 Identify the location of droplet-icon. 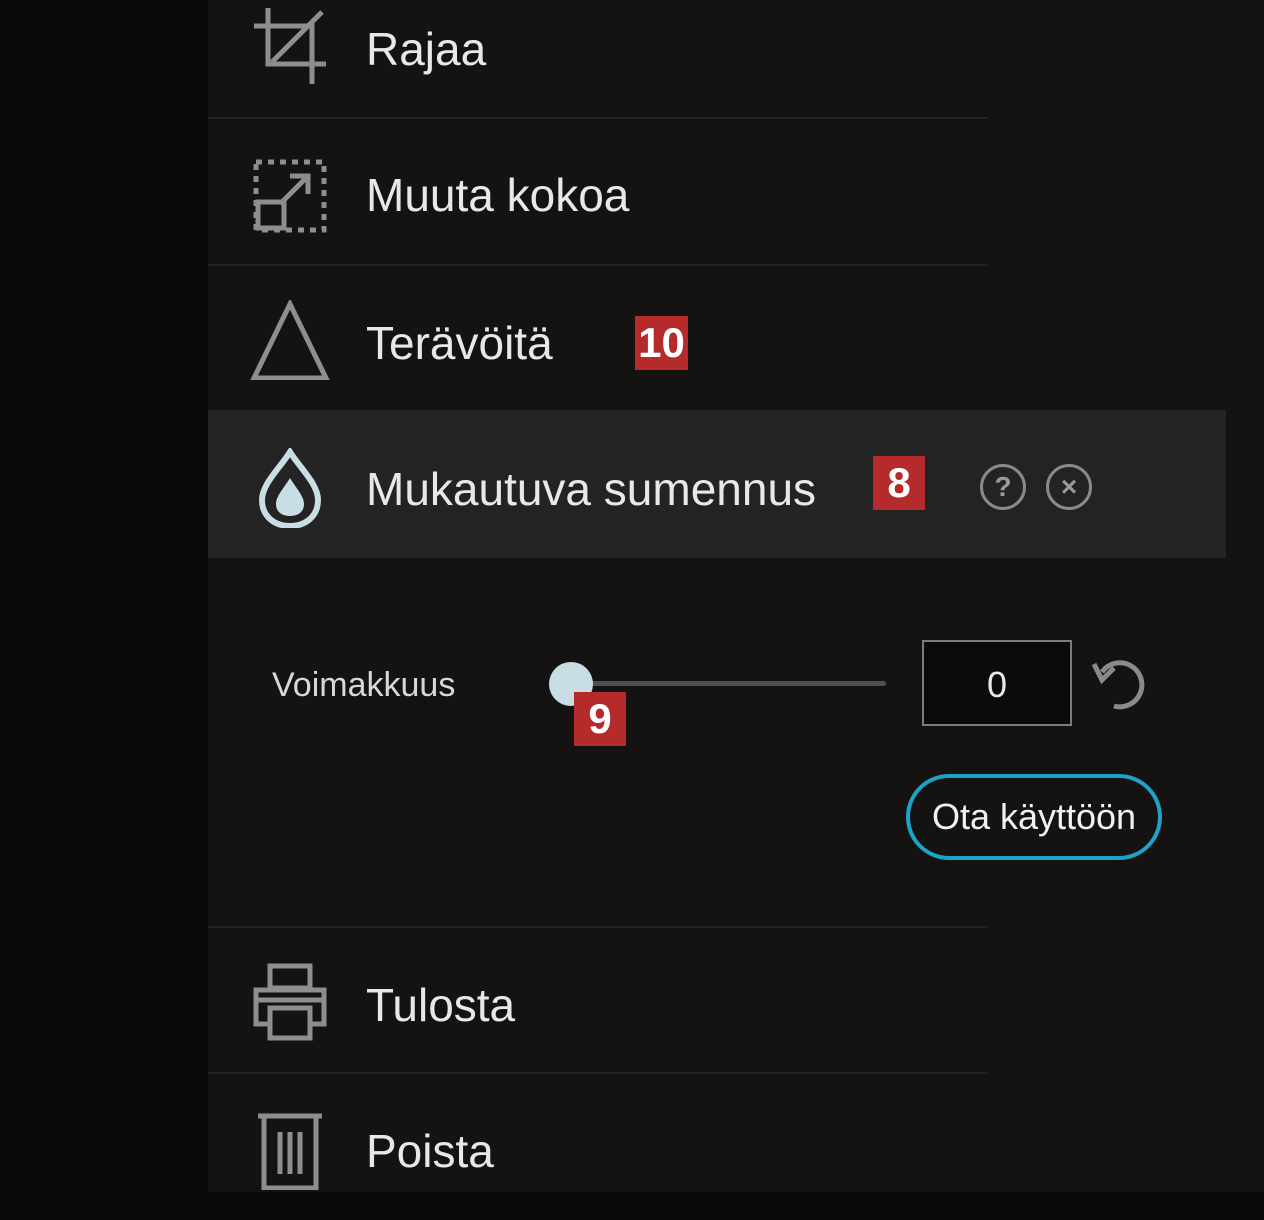
(290, 488).